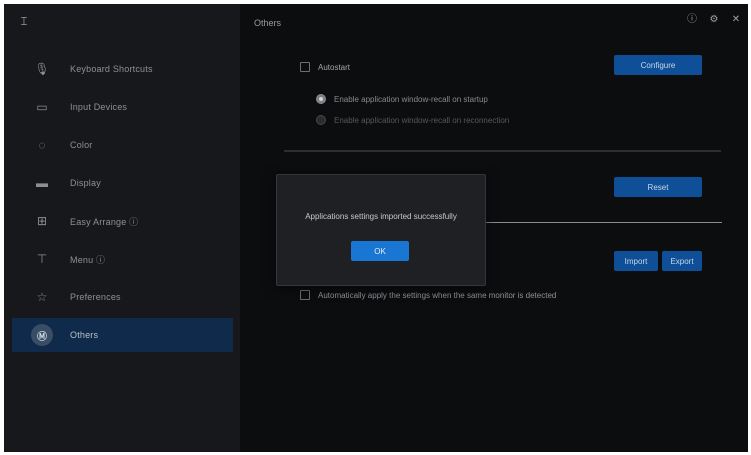 The width and height of the screenshot is (751, 455). I want to click on window-controls: ⓘ ⚙ ✕, so click(714, 20).